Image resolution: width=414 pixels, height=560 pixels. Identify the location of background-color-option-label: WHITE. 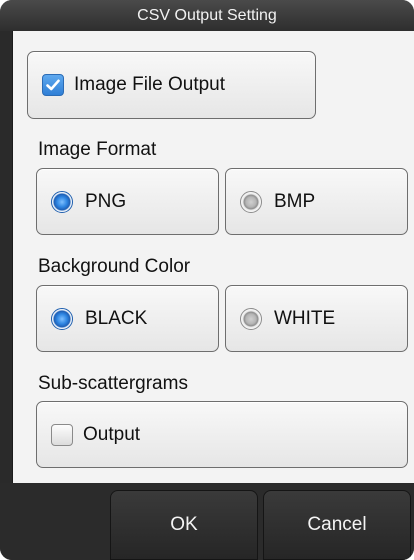
(305, 318).